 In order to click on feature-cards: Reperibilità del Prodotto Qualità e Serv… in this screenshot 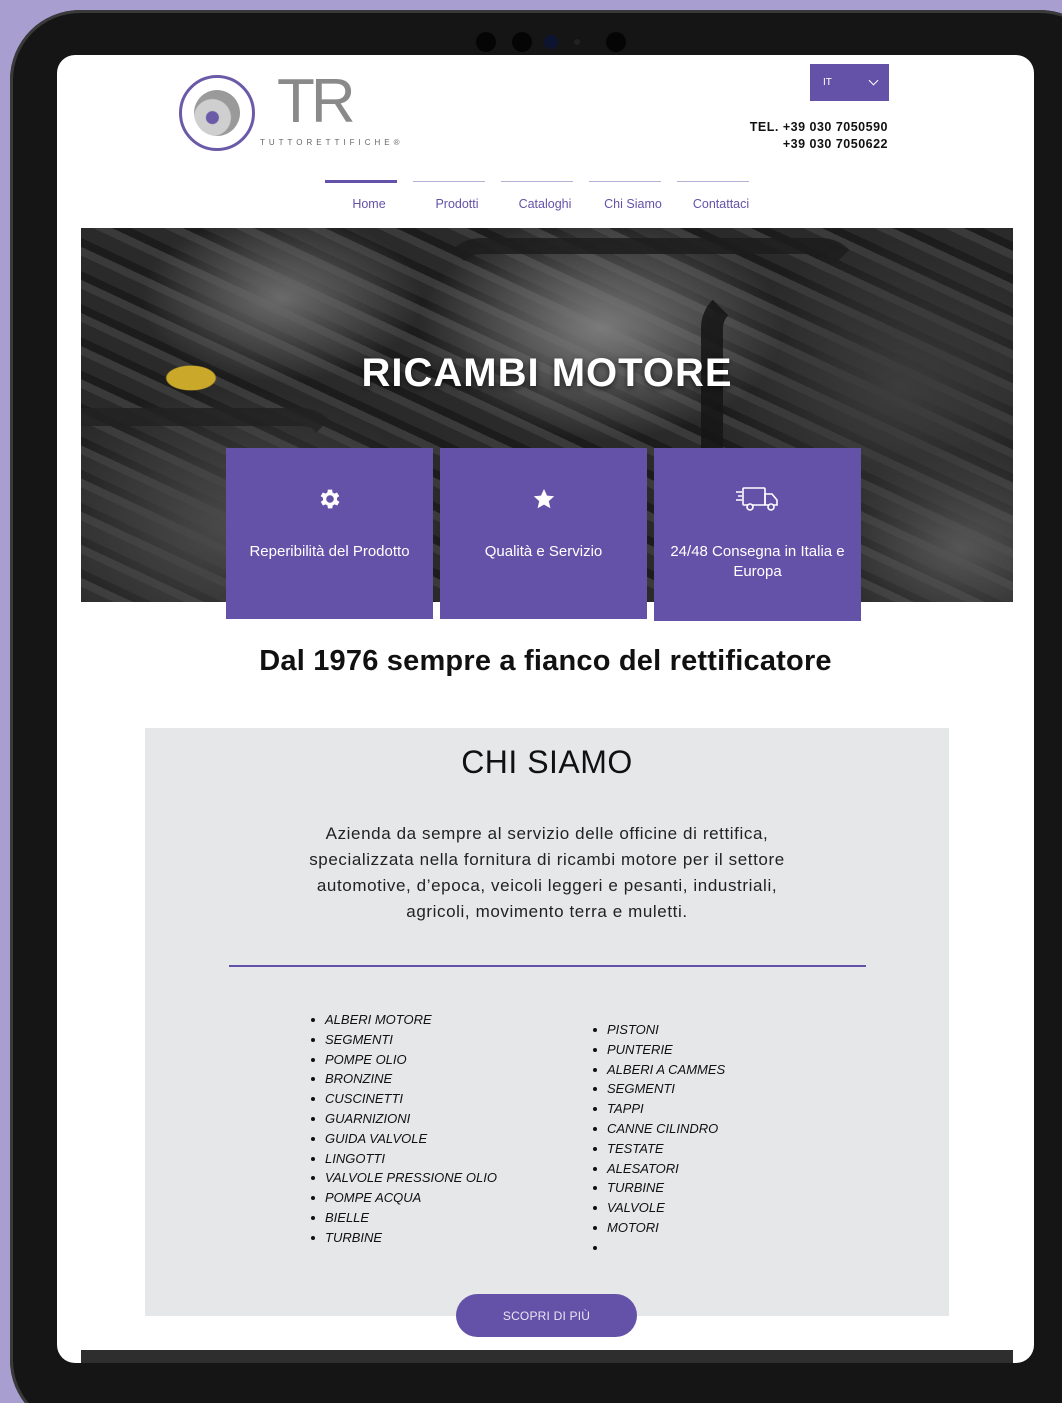, I will do `click(543, 534)`.